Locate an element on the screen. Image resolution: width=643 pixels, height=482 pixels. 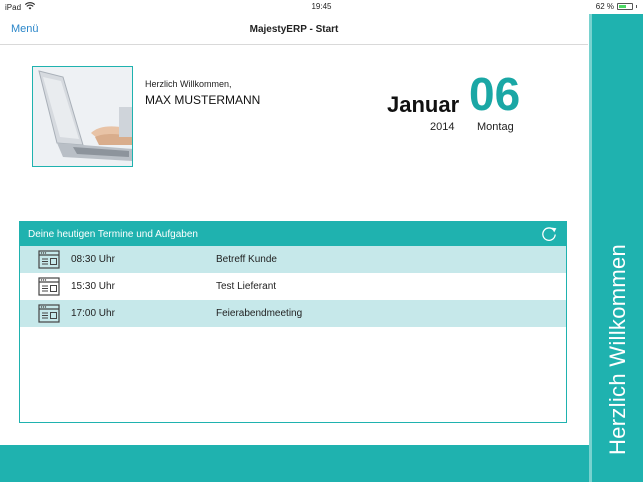
date-day: 06 is located at coordinates (495, 94).